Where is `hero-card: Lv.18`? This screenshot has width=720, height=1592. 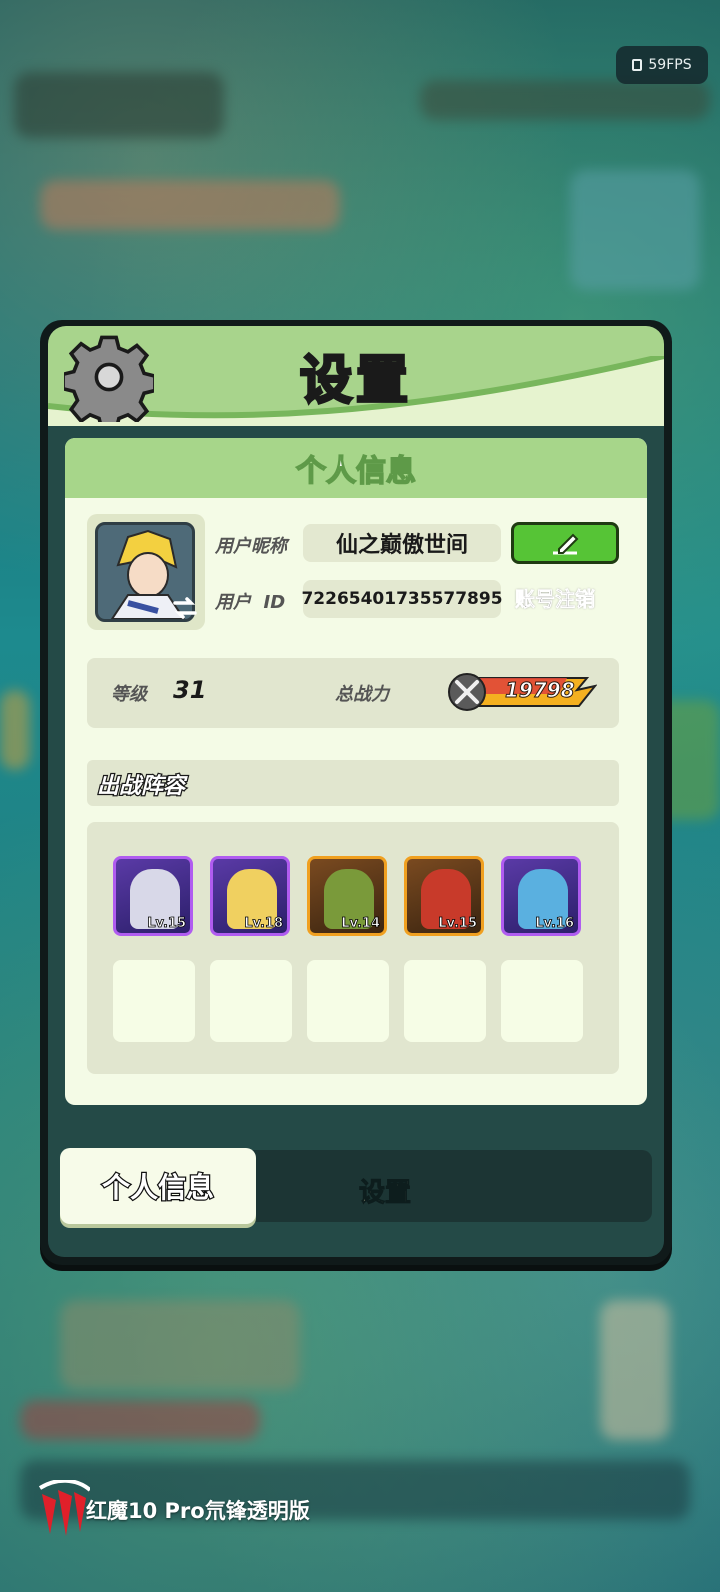 hero-card: Lv.18 is located at coordinates (250, 896).